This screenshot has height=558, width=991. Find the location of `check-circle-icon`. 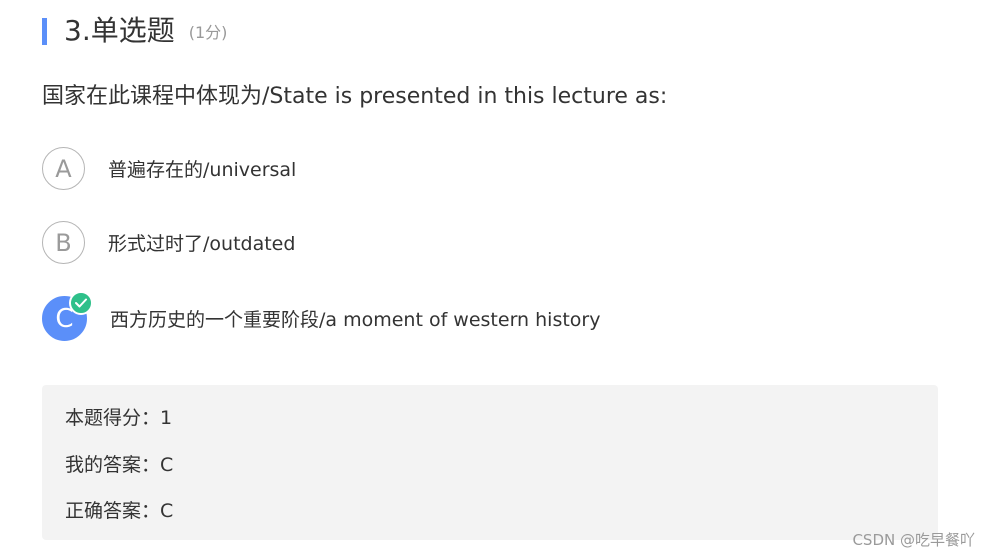

check-circle-icon is located at coordinates (81, 303).